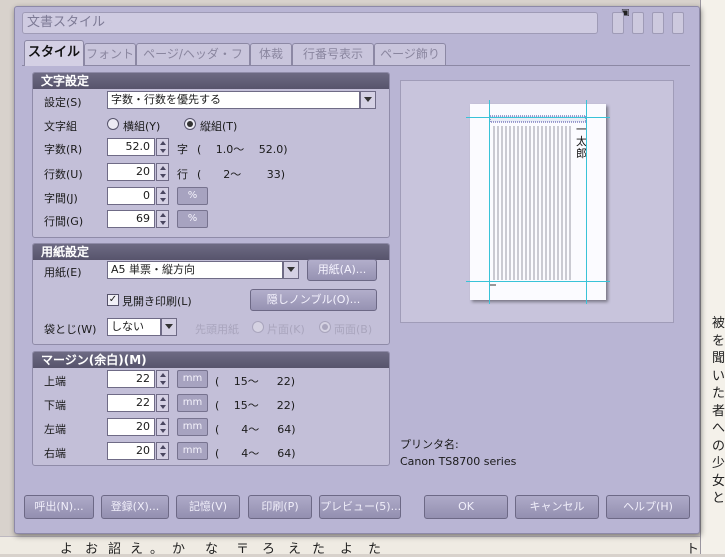 This screenshot has width=725, height=557. What do you see at coordinates (212, 549) in the screenshot?
I see `bg-char: な` at bounding box center [212, 549].